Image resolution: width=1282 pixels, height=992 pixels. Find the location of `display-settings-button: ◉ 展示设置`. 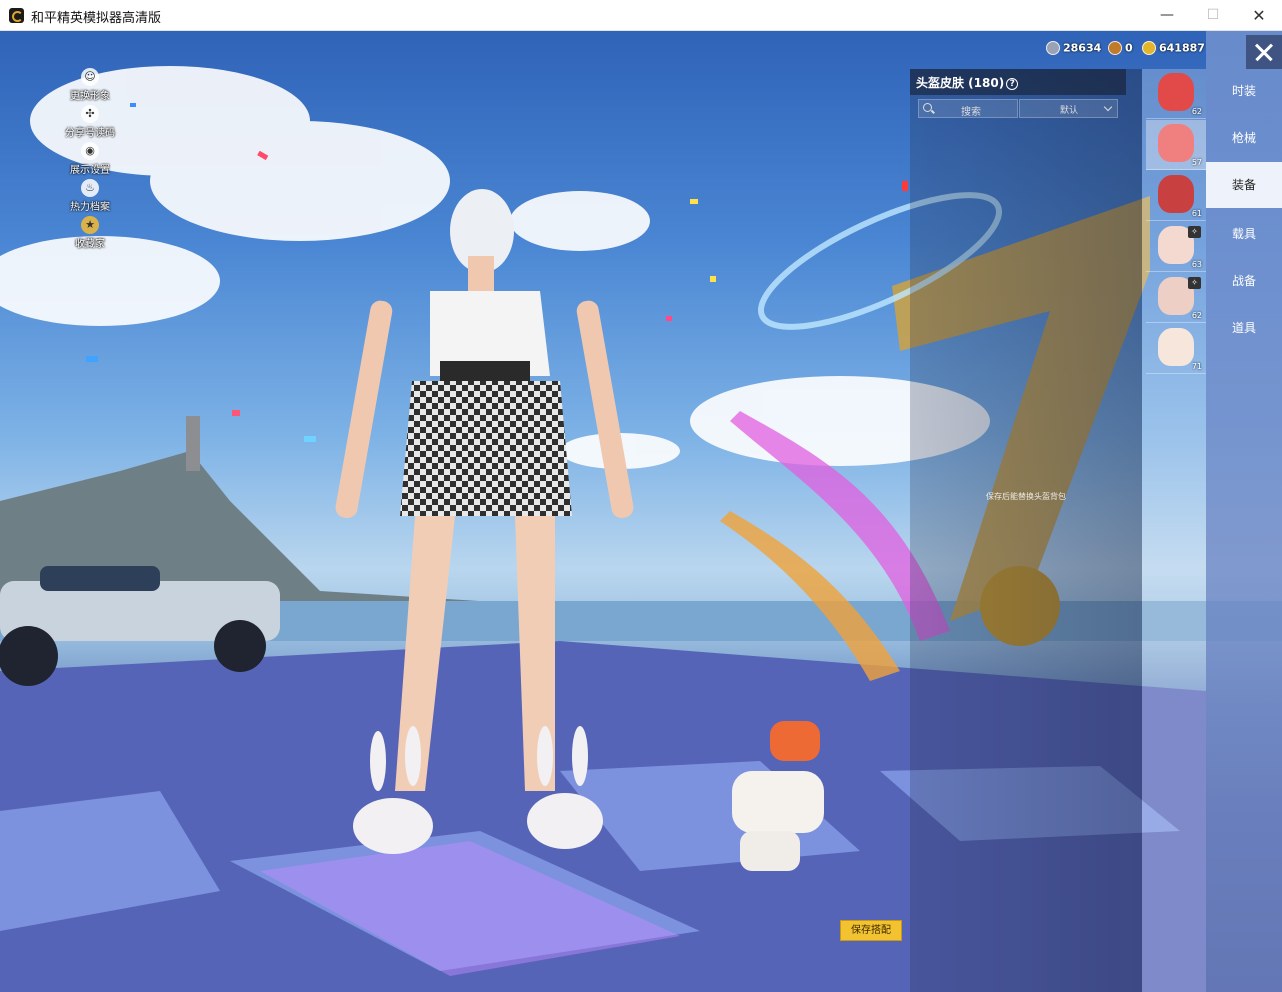

display-settings-button: ◉ 展示设置 is located at coordinates (90, 159).